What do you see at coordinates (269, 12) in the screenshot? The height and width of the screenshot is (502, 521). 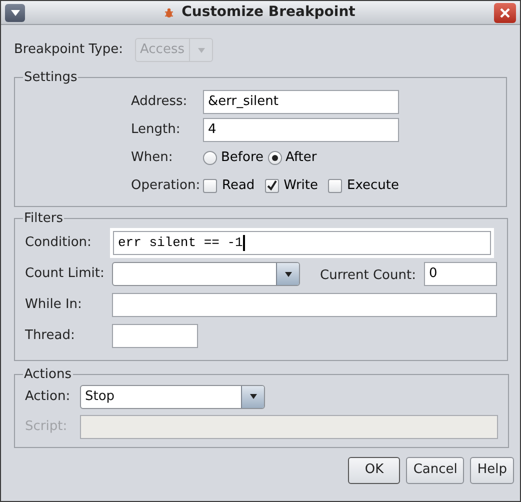 I see `window-title: Customize Breakpoint` at bounding box center [269, 12].